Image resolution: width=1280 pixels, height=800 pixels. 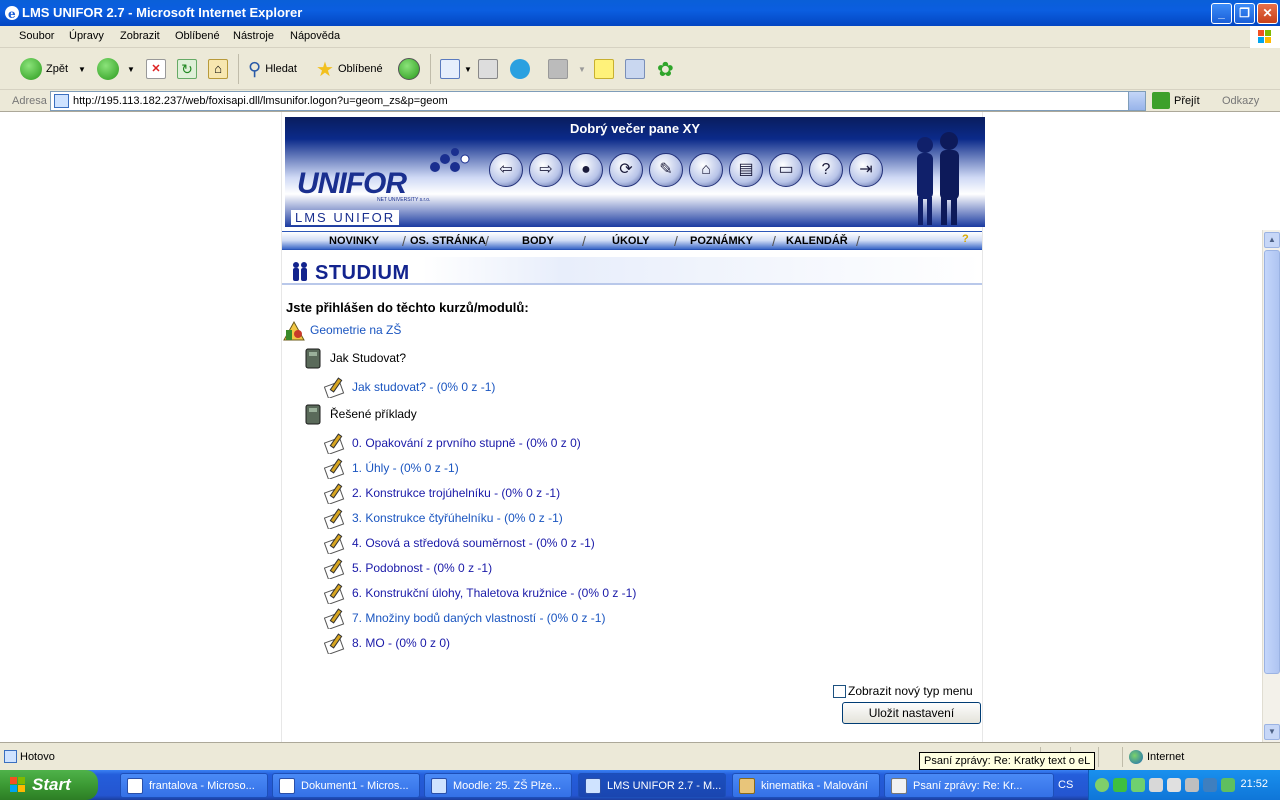 What do you see at coordinates (817, 241) in the screenshot?
I see `nav-kalendar: KALENDÁŘ` at bounding box center [817, 241].